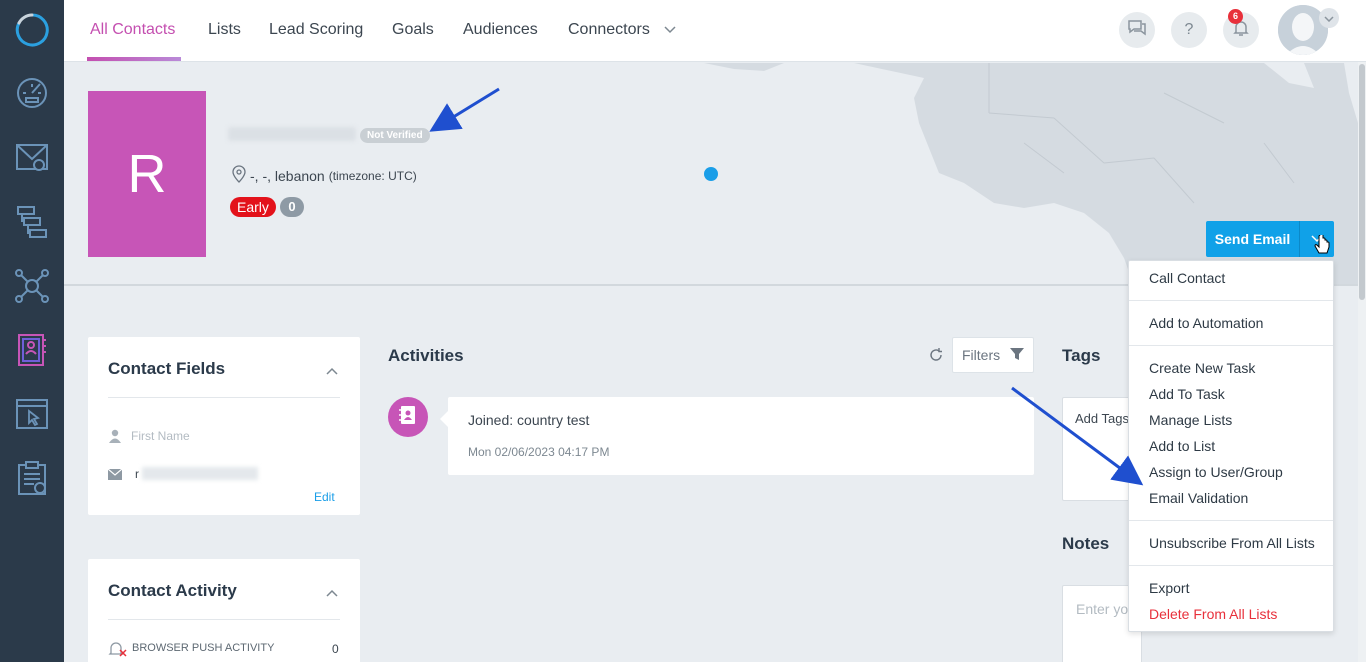 The height and width of the screenshot is (662, 1366). I want to click on chat-button, so click(1137, 30).